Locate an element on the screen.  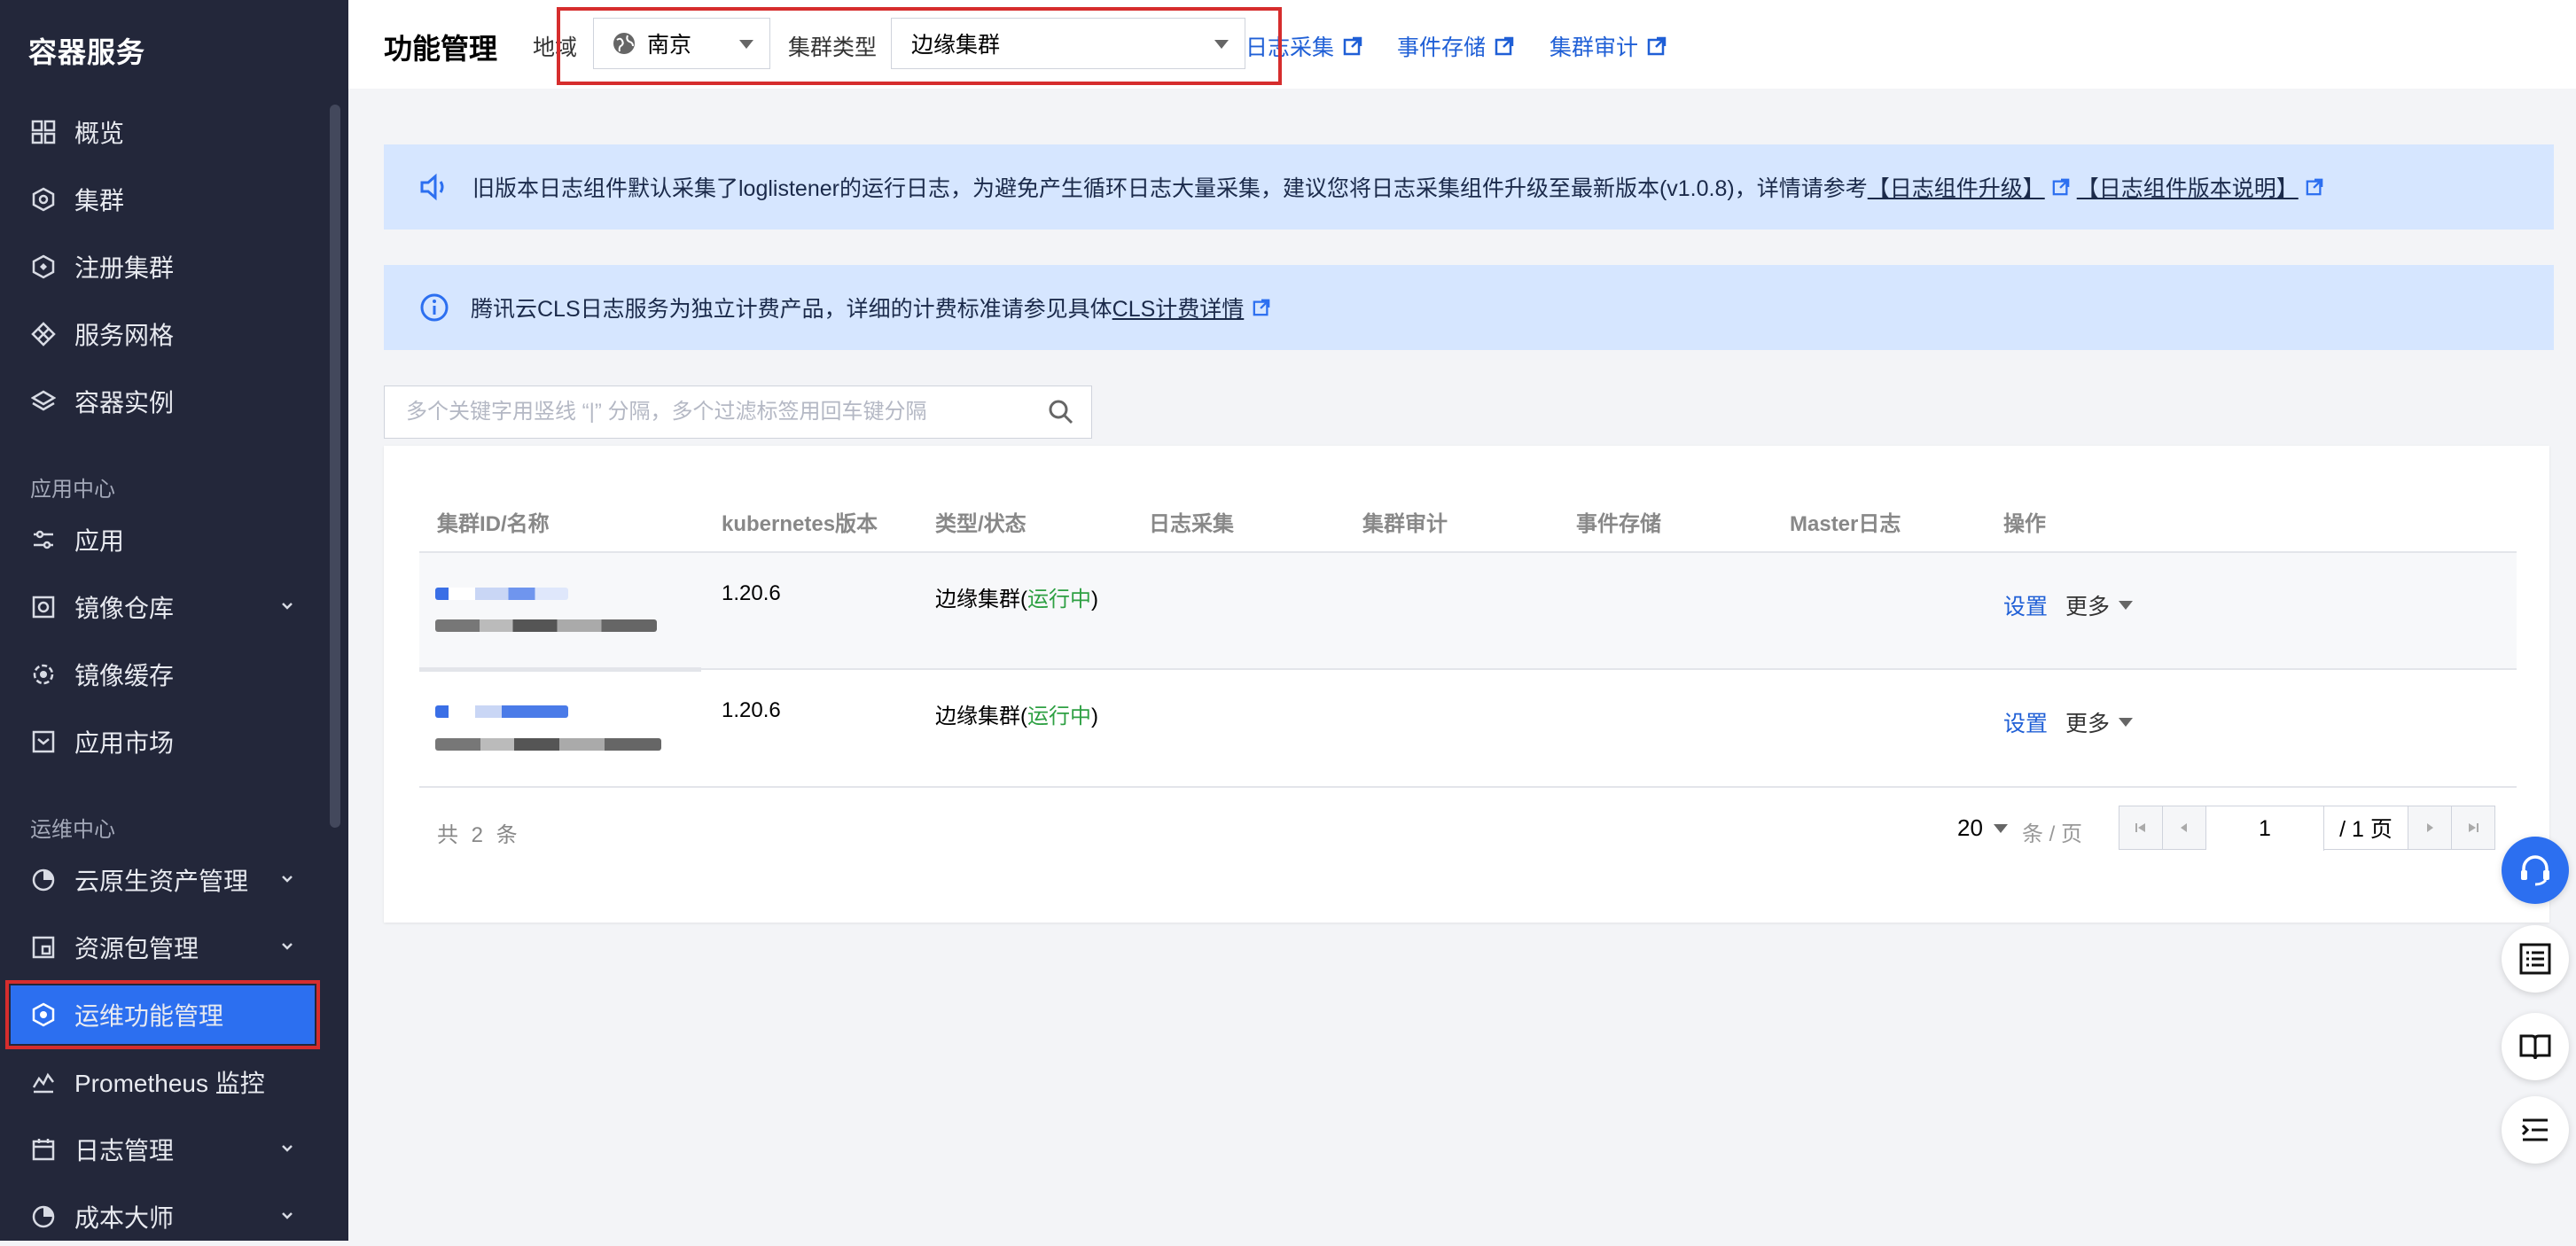
sidebar-item-label: 注册集群 is located at coordinates (124, 268).